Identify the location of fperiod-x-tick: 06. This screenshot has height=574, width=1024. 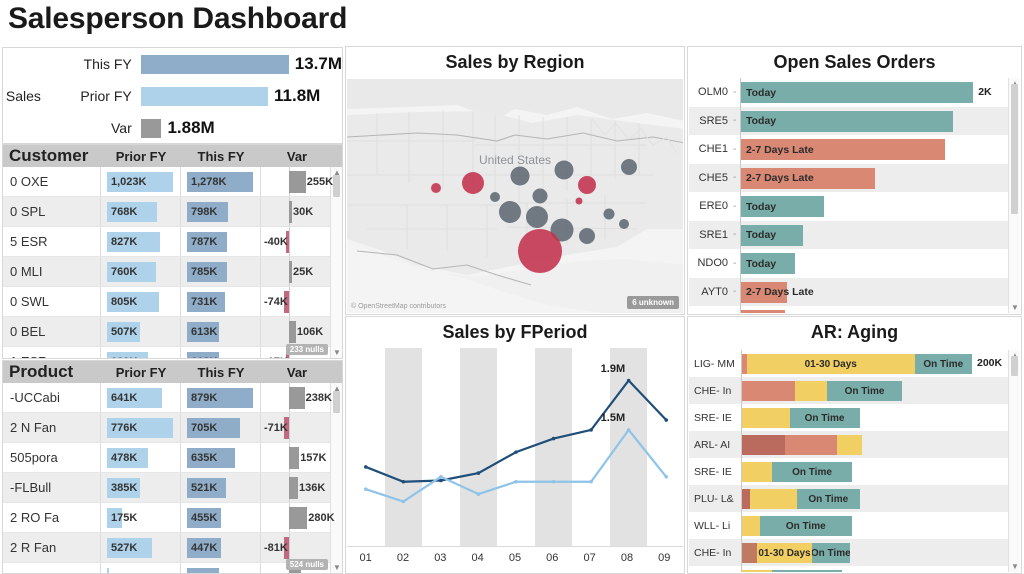
(552, 559).